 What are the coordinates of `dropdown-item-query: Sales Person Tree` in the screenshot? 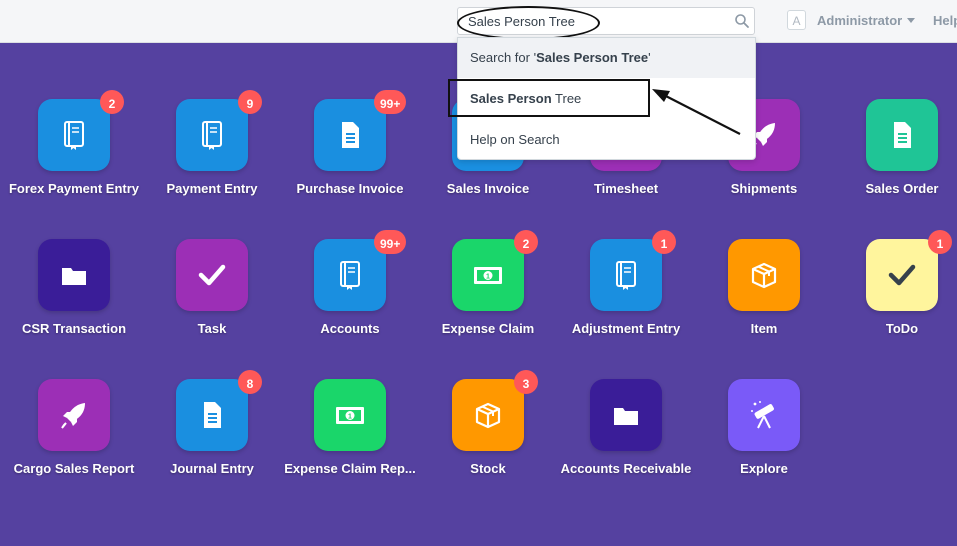 It's located at (592, 57).